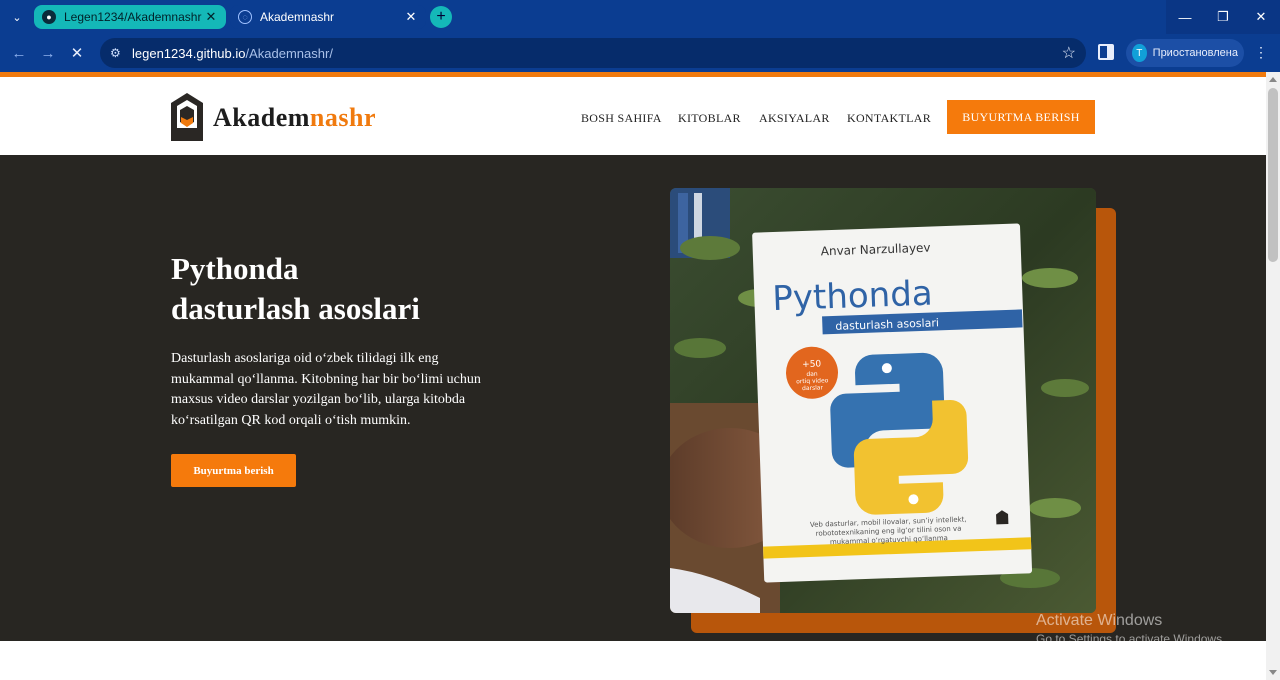 Image resolution: width=1280 pixels, height=680 pixels. Describe the element at coordinates (1195, 53) in the screenshot. I see `profile-status: Приостановлена` at that location.